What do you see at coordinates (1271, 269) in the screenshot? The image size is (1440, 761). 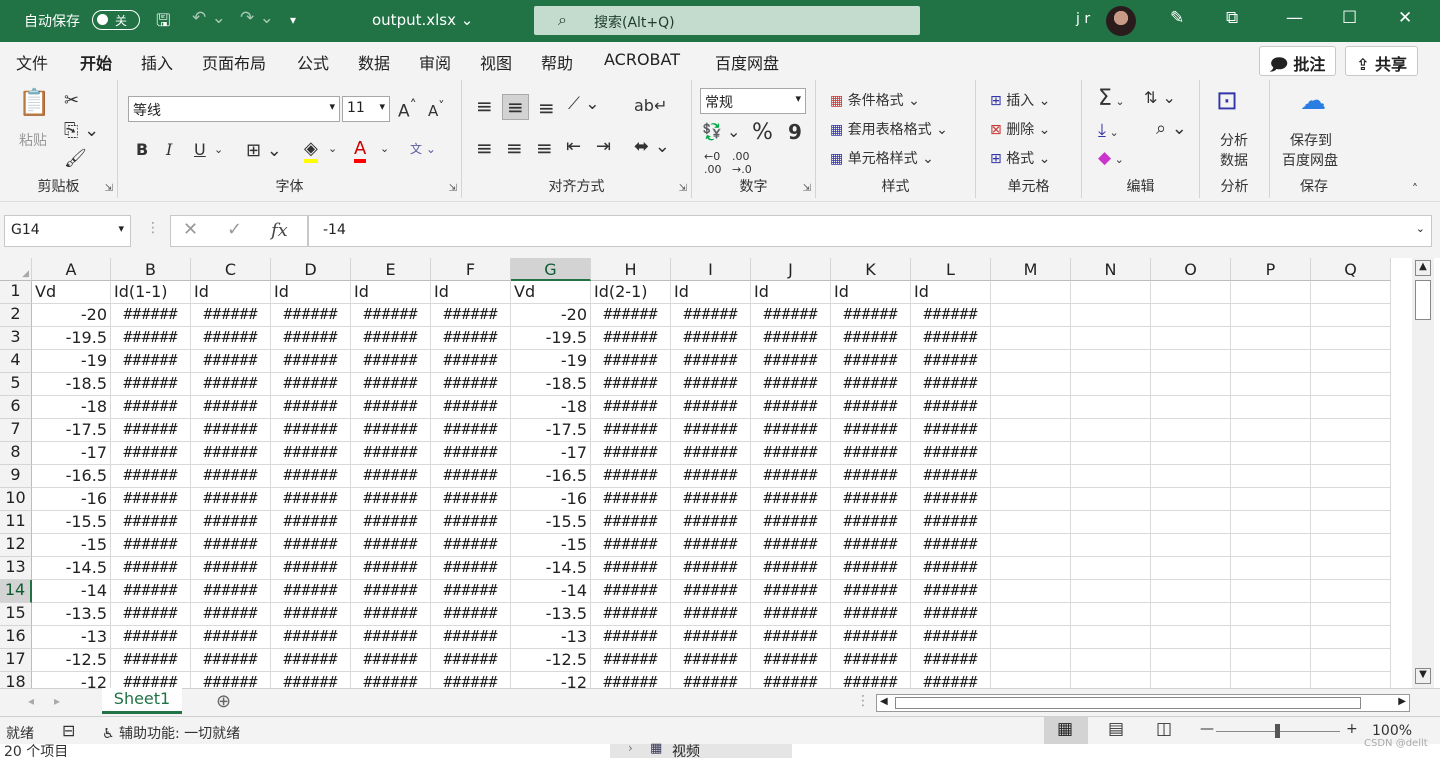 I see `column-header: P` at bounding box center [1271, 269].